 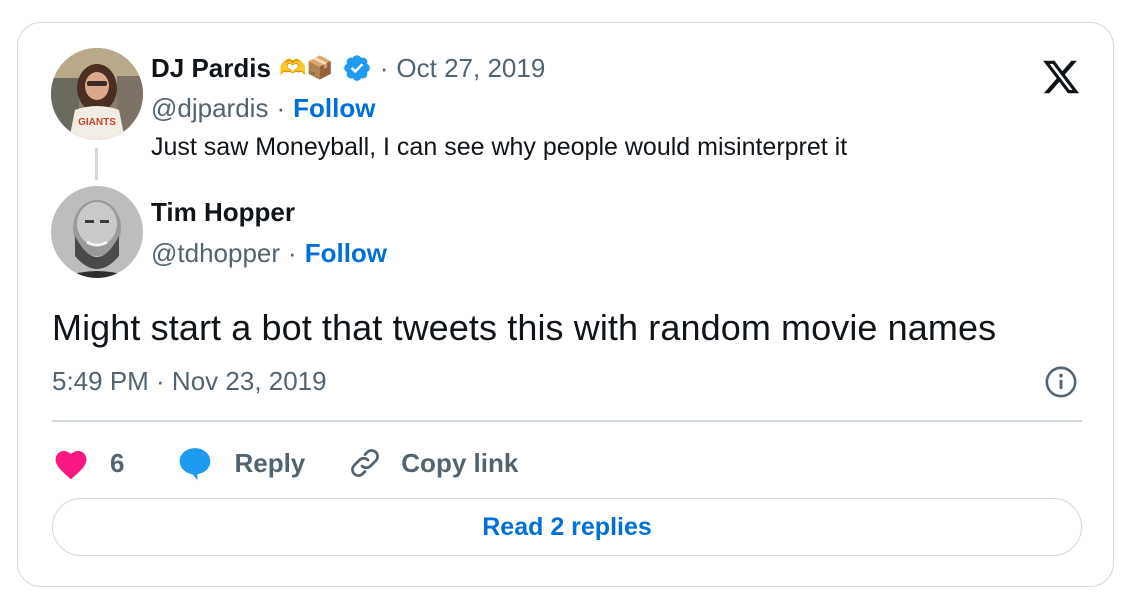 What do you see at coordinates (97, 122) in the screenshot?
I see `svg-text: GIANTS` at bounding box center [97, 122].